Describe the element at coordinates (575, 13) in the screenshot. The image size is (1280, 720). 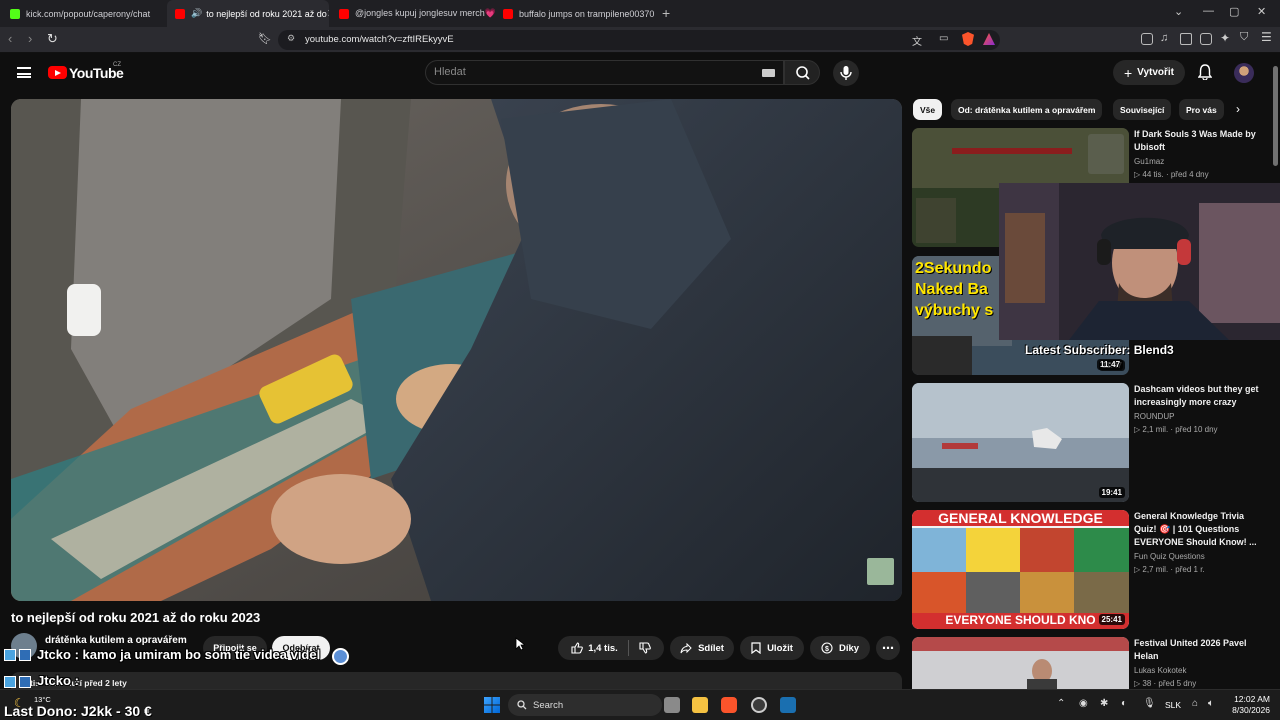
I see `tab-buffalo: buffalo jumps on trampilene00370 -` at that location.